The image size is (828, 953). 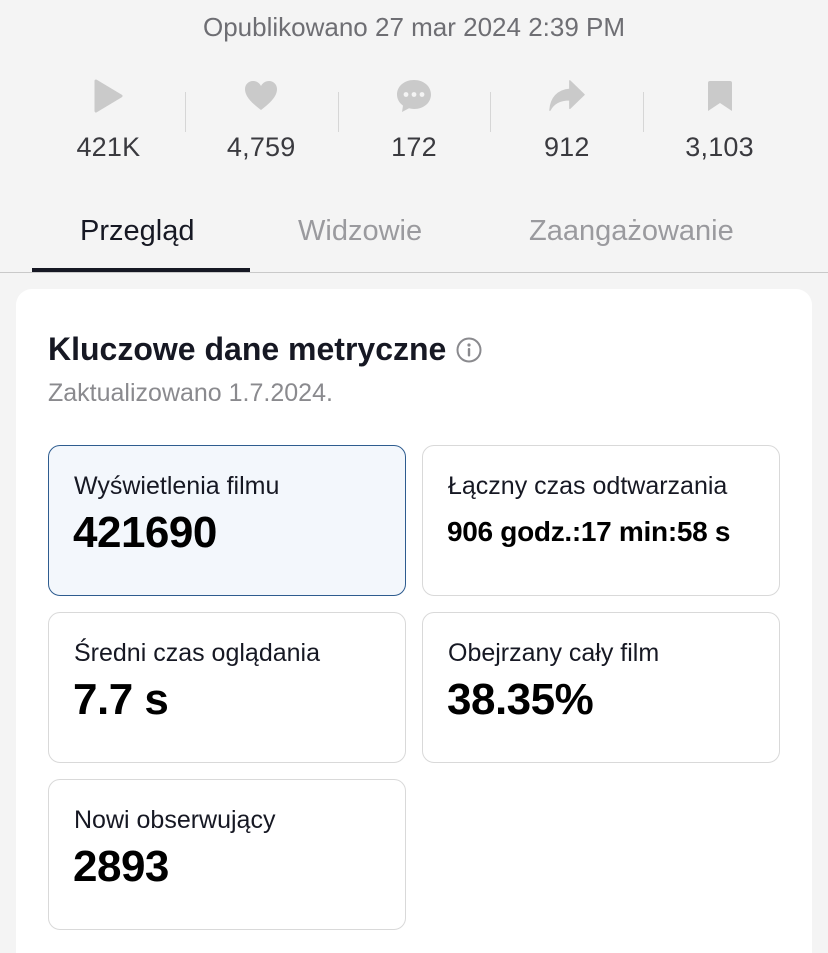 What do you see at coordinates (137, 231) in the screenshot?
I see `tab-overview: Przegląd` at bounding box center [137, 231].